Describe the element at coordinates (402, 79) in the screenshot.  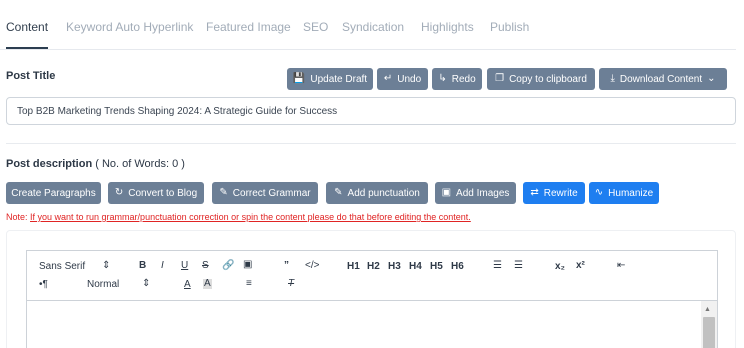
I see `undo-button: ↵ Undo` at that location.